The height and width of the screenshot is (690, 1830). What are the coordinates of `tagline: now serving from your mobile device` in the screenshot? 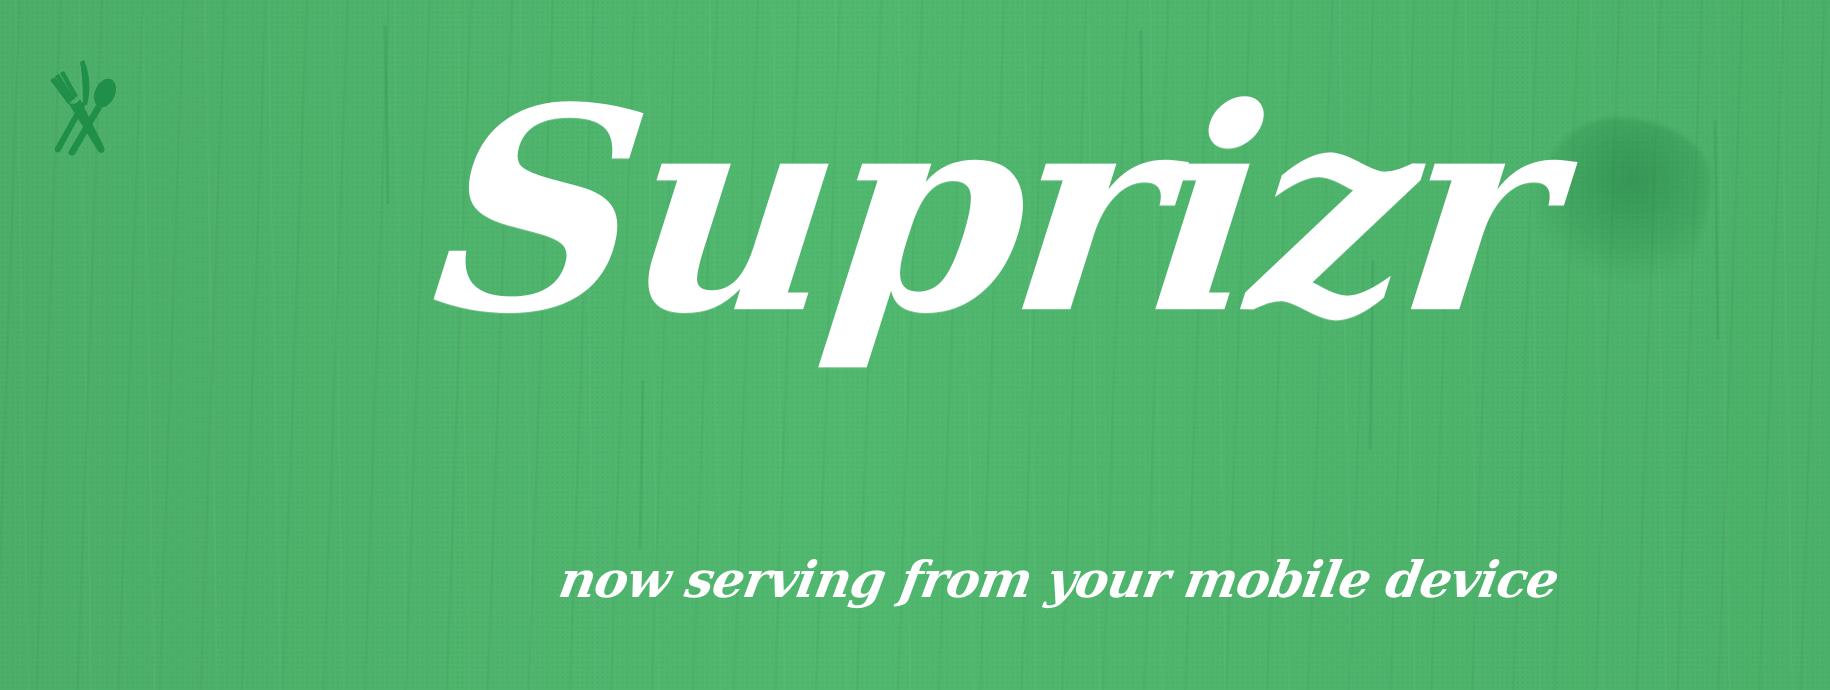 It's located at (1058, 579).